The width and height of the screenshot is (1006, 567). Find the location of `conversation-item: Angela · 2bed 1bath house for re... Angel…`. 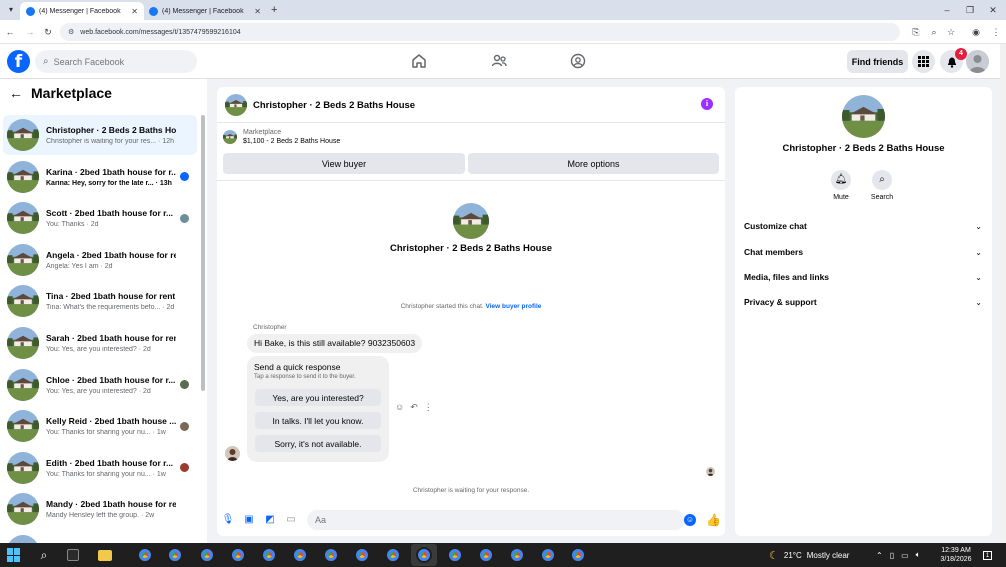

conversation-item: Angela · 2bed 1bath house for re... Angel… is located at coordinates (100, 260).